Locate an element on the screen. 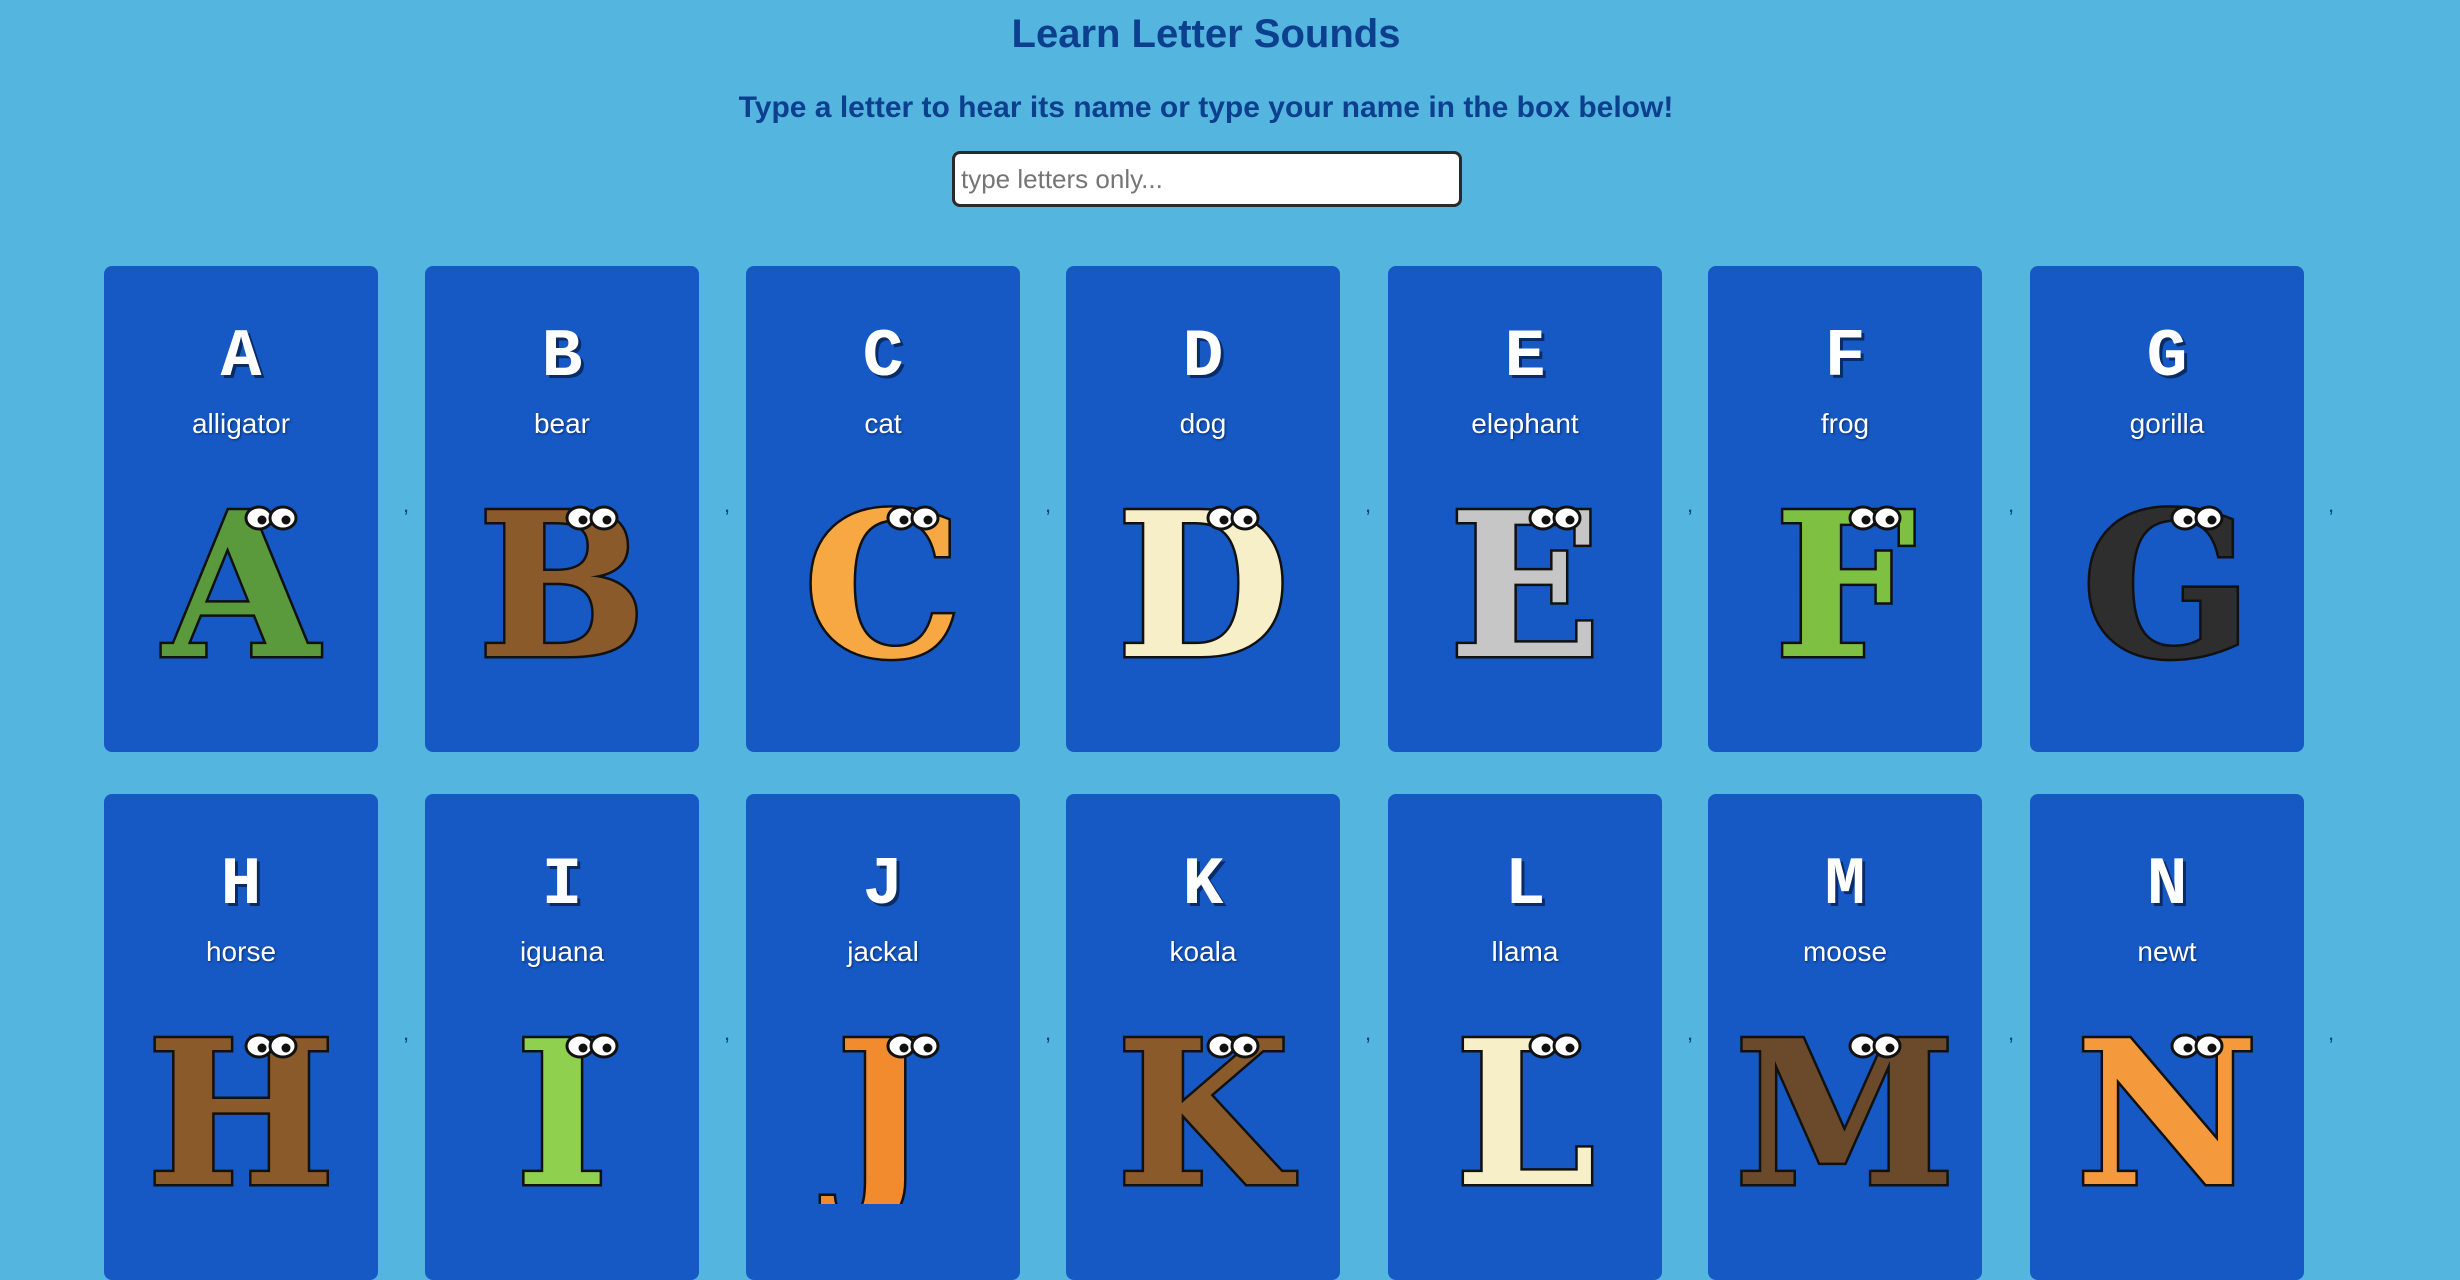 The image size is (2460, 1280). card-letter: G is located at coordinates (2167, 357).